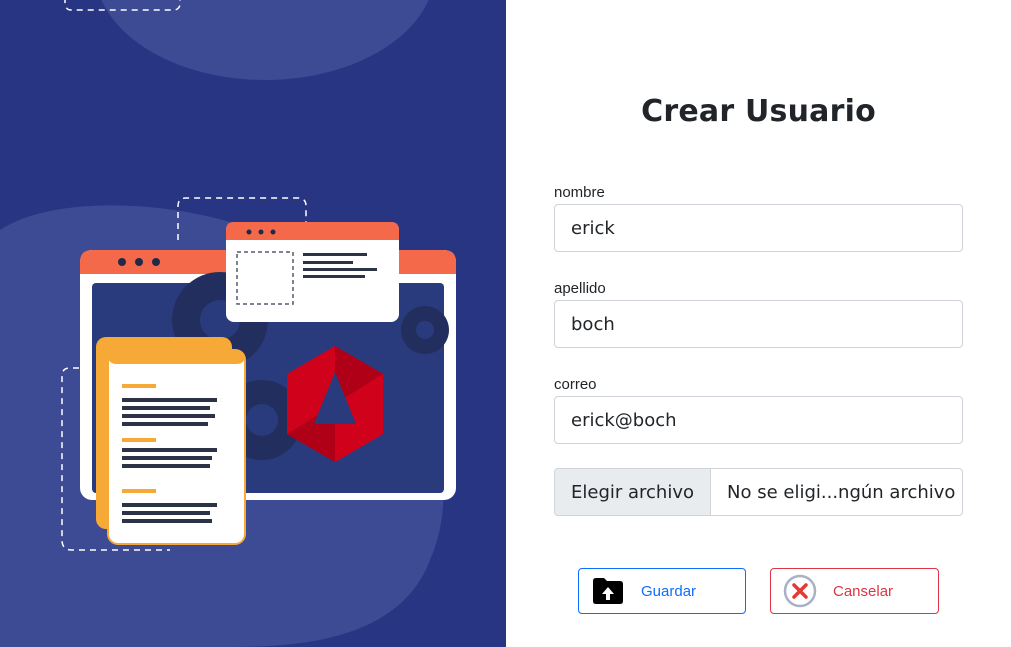 Image resolution: width=1011 pixels, height=647 pixels. I want to click on background-blob-top, so click(265, 40).